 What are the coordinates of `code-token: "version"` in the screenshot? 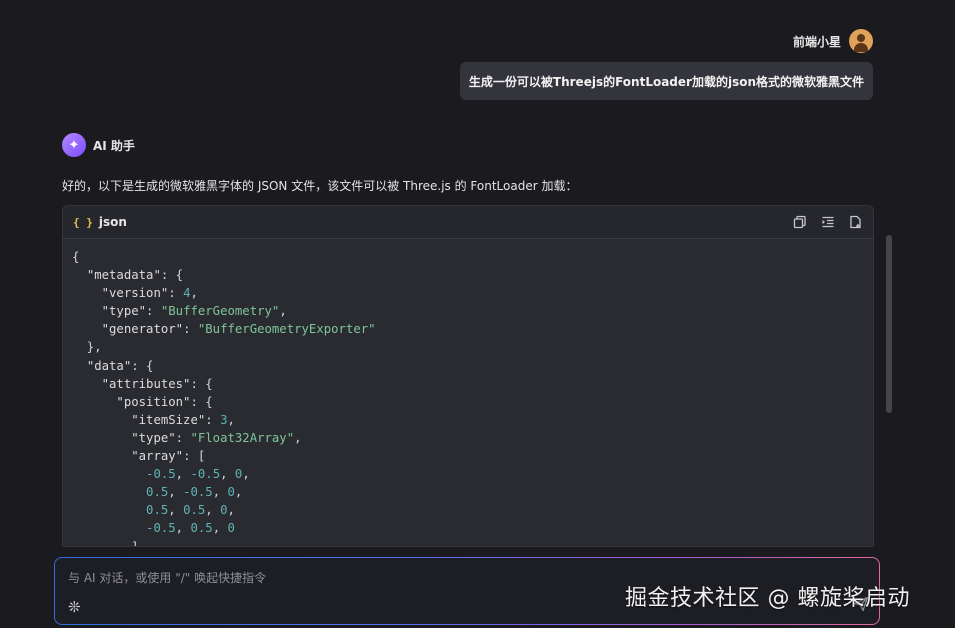 It's located at (135, 293).